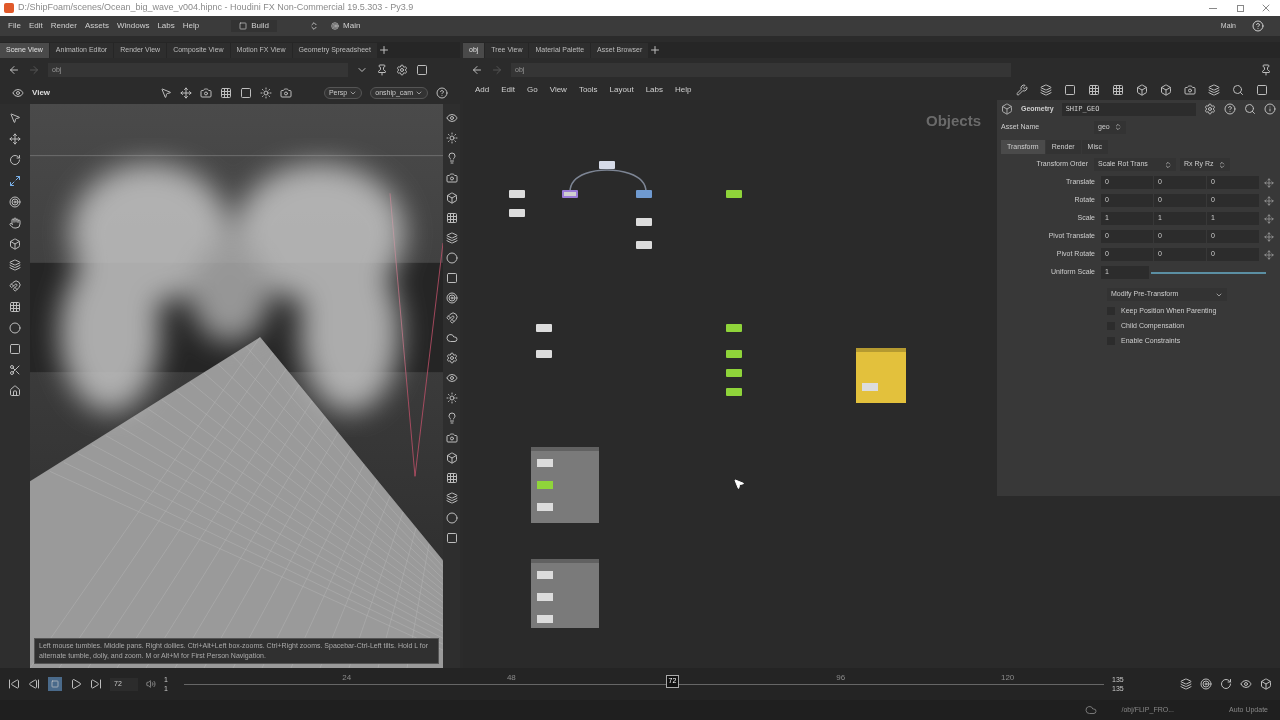 This screenshot has height=720, width=1280. Describe the element at coordinates (1266, 8) in the screenshot. I see `close-icon` at that location.